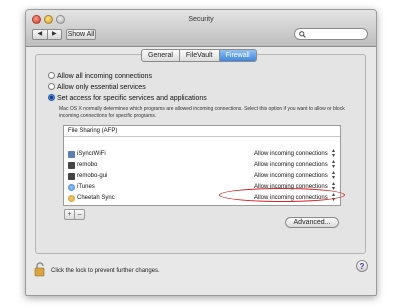 This screenshot has width=400, height=308. Describe the element at coordinates (362, 266) in the screenshot. I see `help-button: ?` at that location.